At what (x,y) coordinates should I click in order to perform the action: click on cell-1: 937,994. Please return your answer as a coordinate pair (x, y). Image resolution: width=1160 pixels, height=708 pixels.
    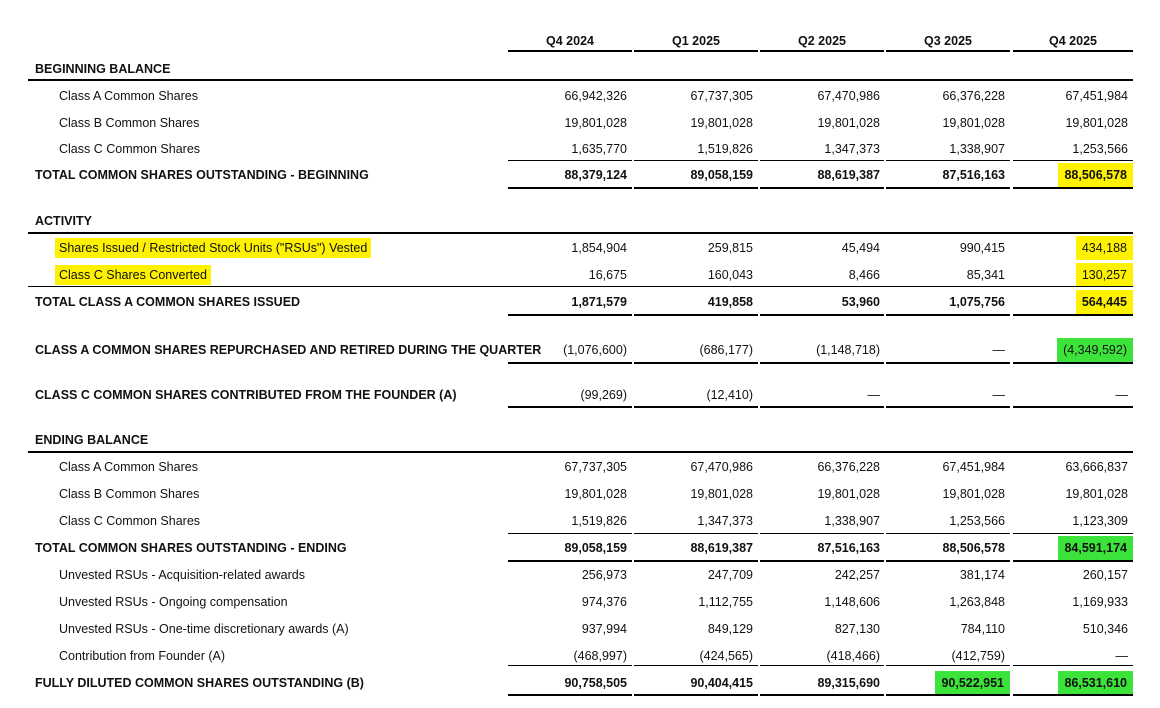
    Looking at the image, I should click on (604, 629).